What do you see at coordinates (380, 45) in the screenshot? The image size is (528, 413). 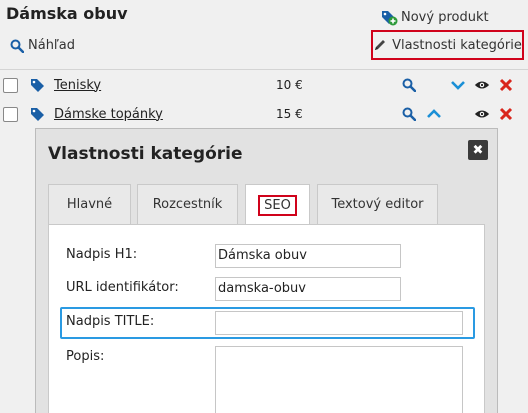 I see `pencil-icon` at bounding box center [380, 45].